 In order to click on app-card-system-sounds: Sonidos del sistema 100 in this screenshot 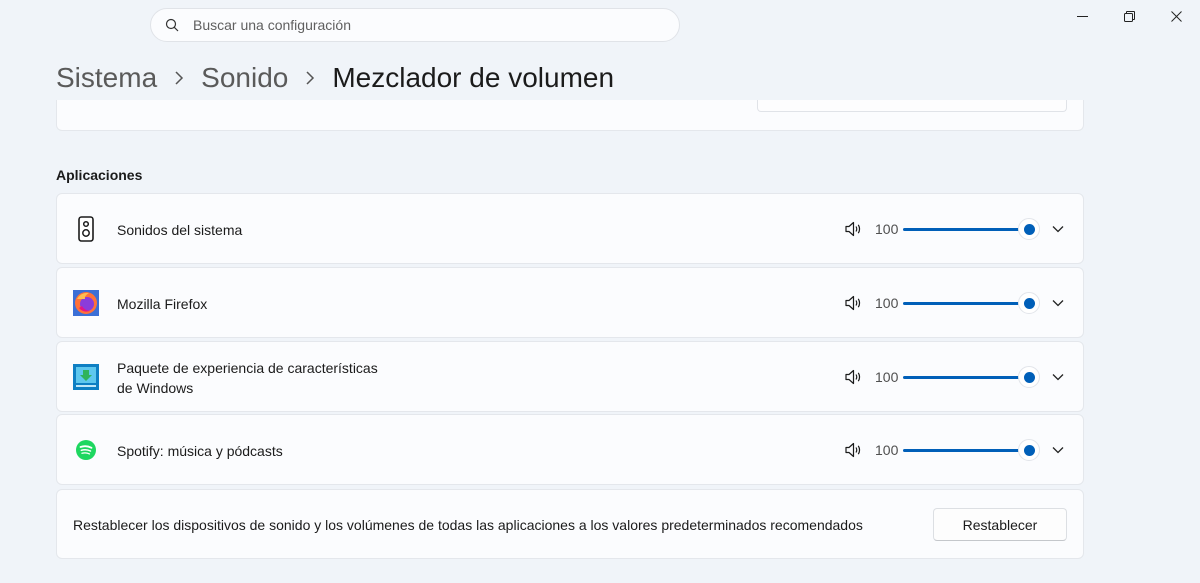, I will do `click(570, 228)`.